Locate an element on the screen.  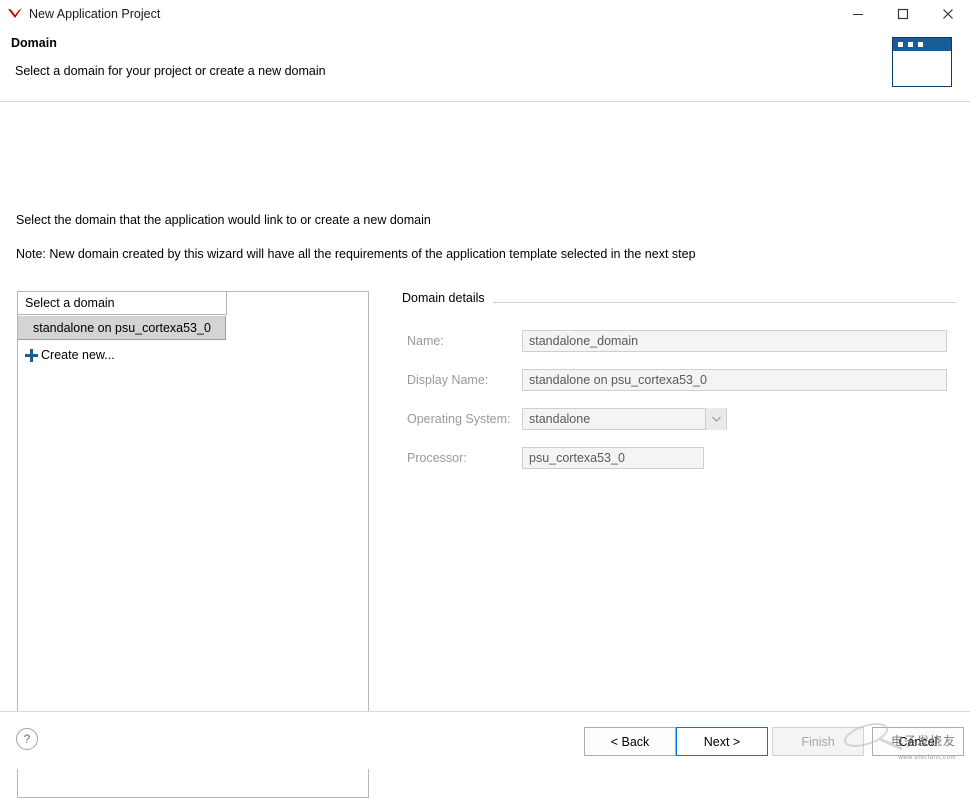
page-title: Domain is located at coordinates (34, 43).